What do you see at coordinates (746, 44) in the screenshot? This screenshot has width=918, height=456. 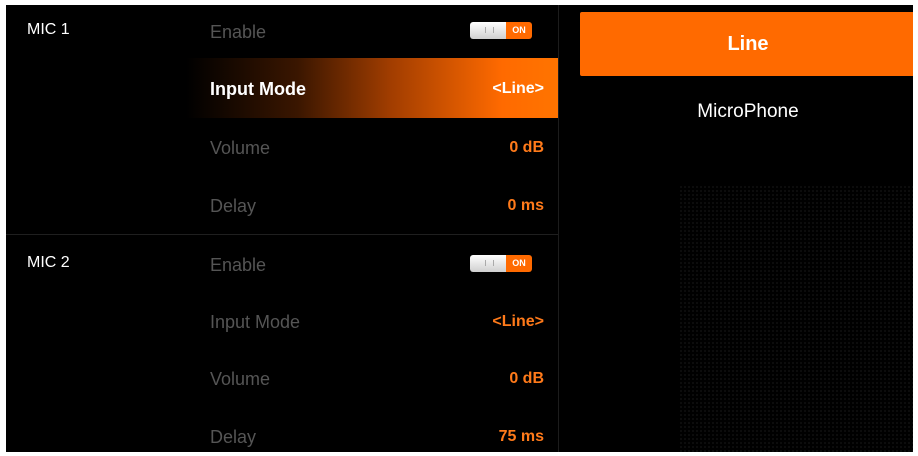 I see `option-line-selected: Line` at bounding box center [746, 44].